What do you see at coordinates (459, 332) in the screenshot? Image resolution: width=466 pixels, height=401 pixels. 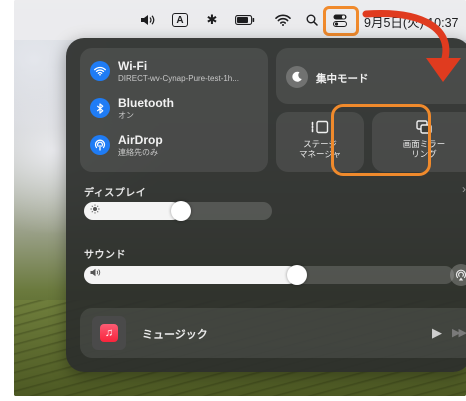 I see `fast-forward-icon: ▶▶` at bounding box center [459, 332].